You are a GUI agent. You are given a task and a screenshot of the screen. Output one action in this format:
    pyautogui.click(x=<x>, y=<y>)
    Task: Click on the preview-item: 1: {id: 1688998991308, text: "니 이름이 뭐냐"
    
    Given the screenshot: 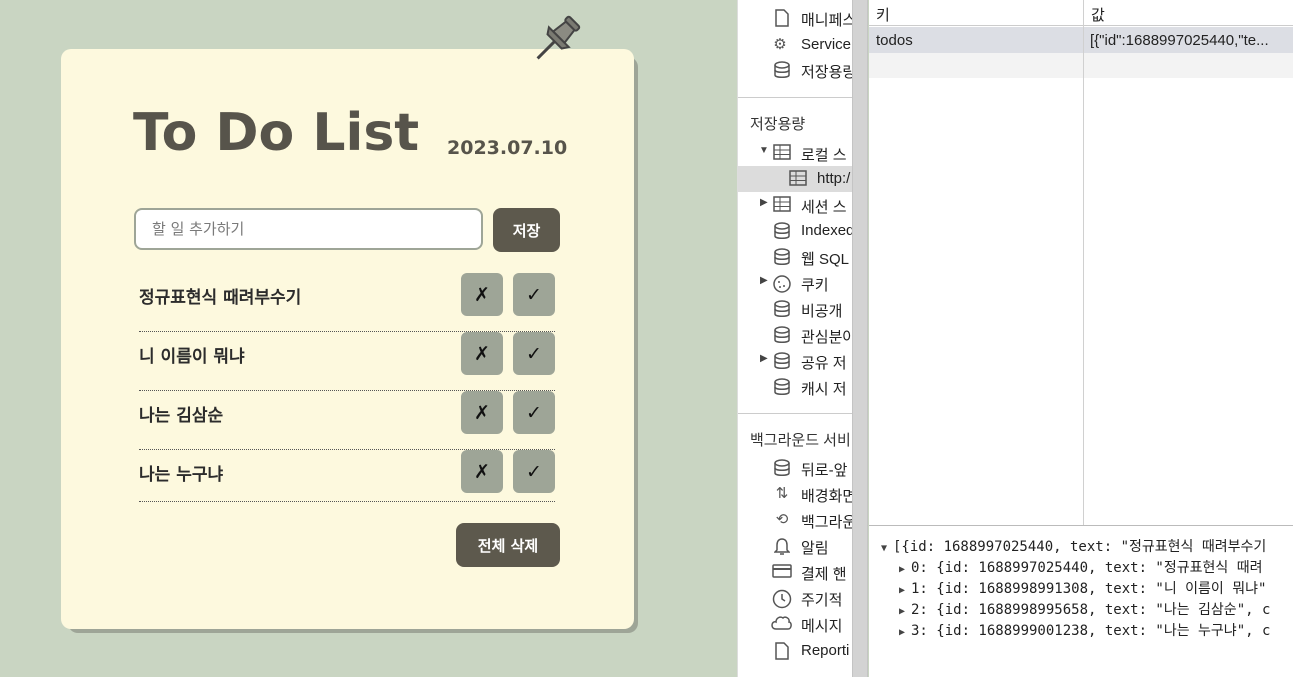 What is the action you would take?
    pyautogui.click(x=1089, y=589)
    